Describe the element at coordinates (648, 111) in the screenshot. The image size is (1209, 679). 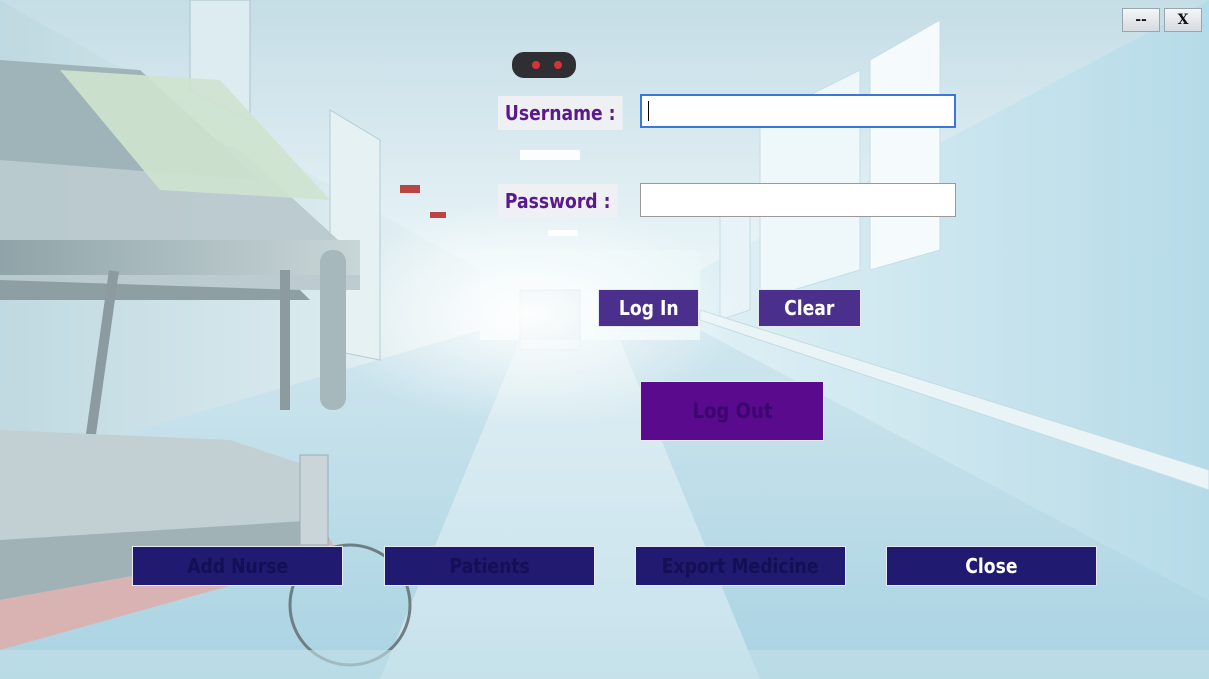
I see `text-cursor` at that location.